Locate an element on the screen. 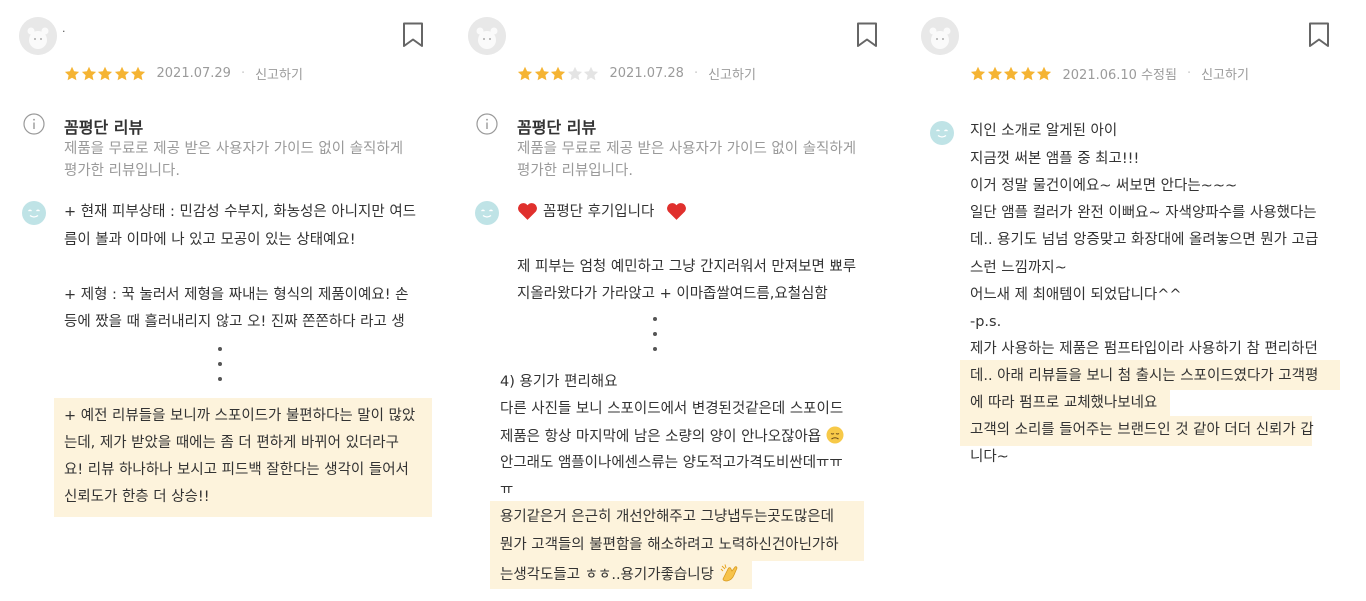 The height and width of the screenshot is (601, 1366). review-meta: 2021.07.29 · 신고하기 is located at coordinates (183, 73).